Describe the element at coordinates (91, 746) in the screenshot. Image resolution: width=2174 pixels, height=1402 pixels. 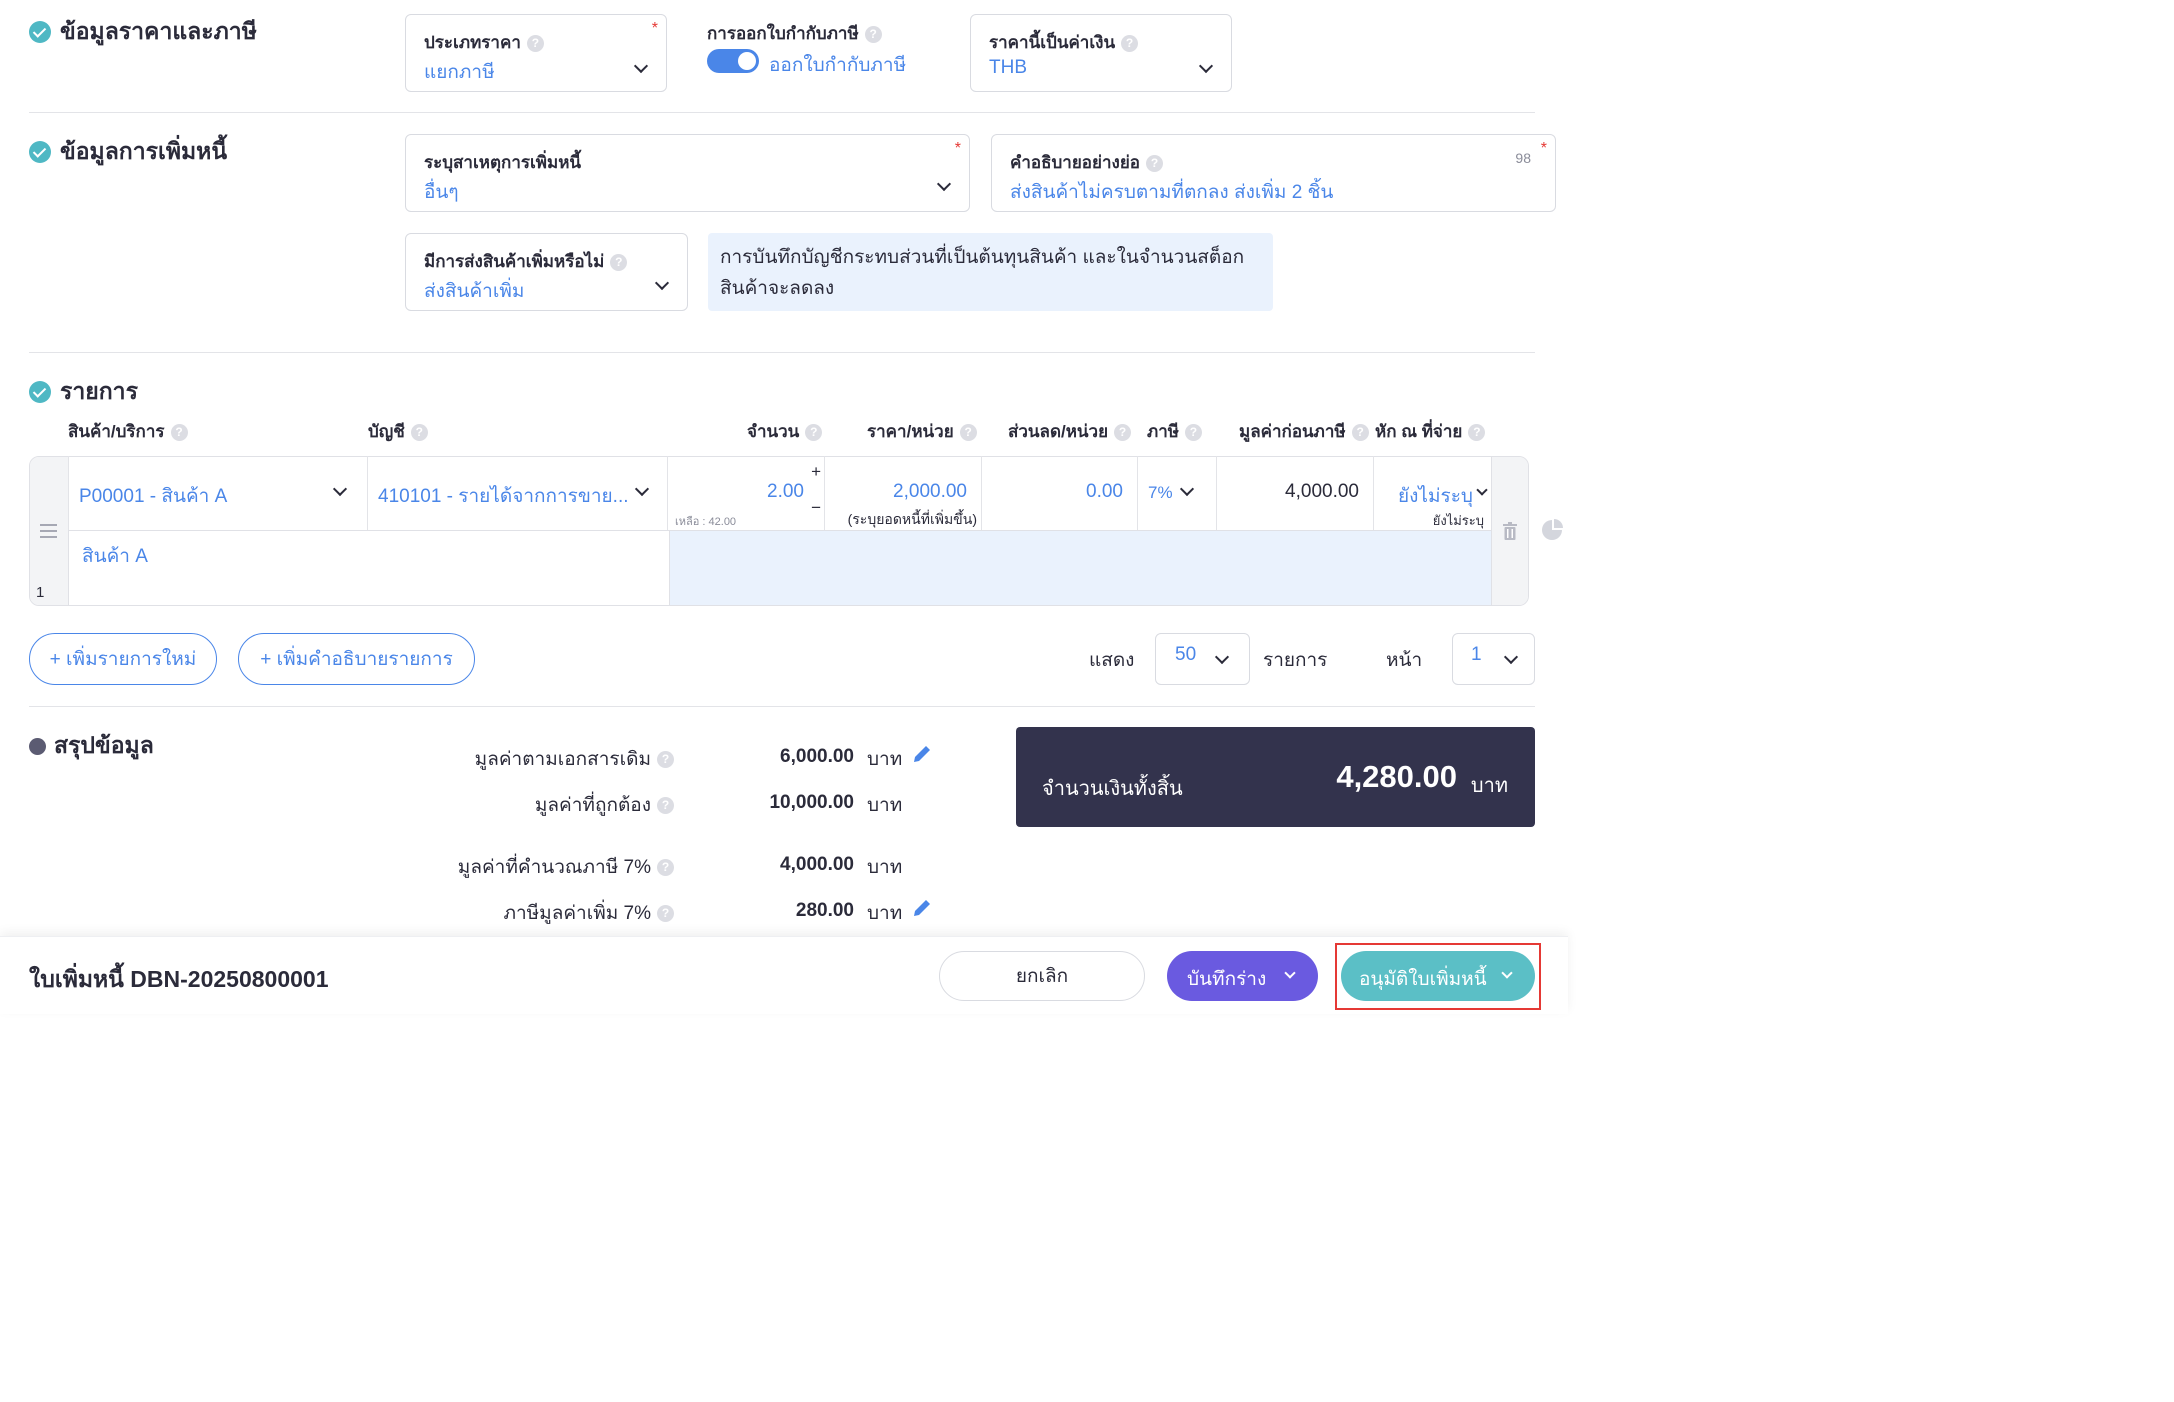
I see `section-summary: สรุปข้อมูล` at that location.